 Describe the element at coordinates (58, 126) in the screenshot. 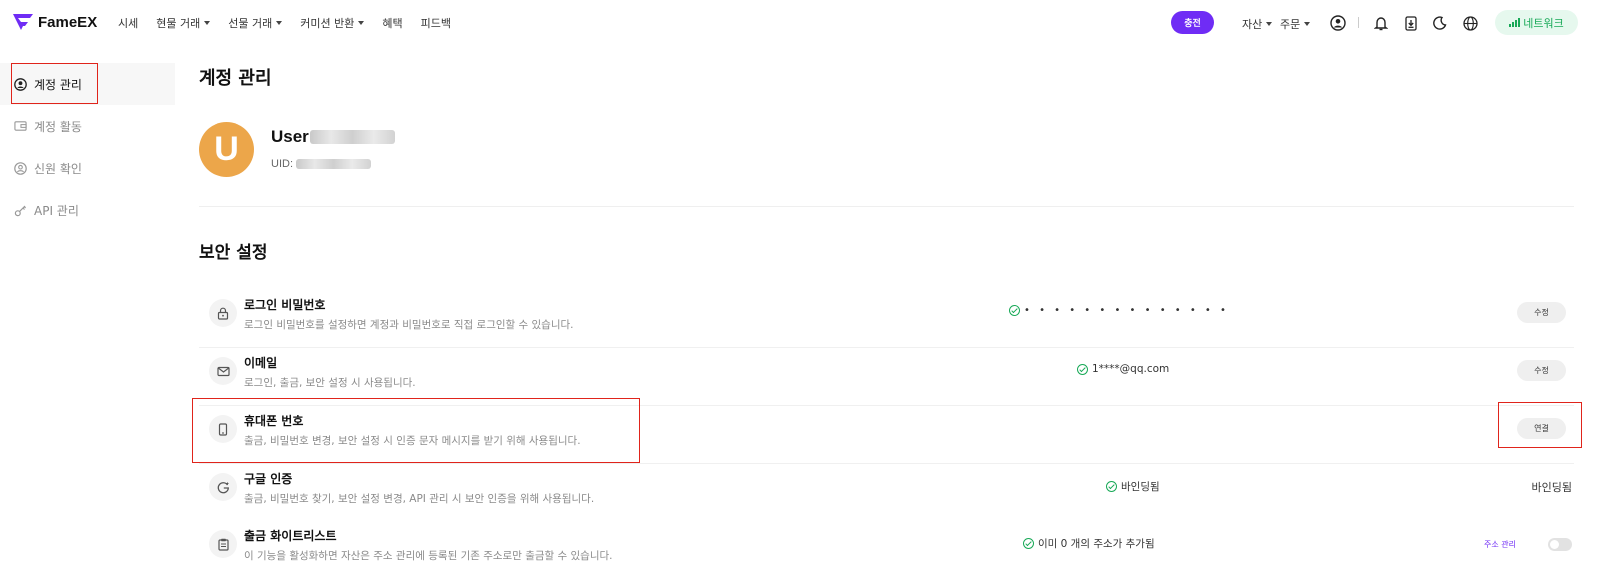

I see `sidebar-item-label: 계정 활동` at that location.